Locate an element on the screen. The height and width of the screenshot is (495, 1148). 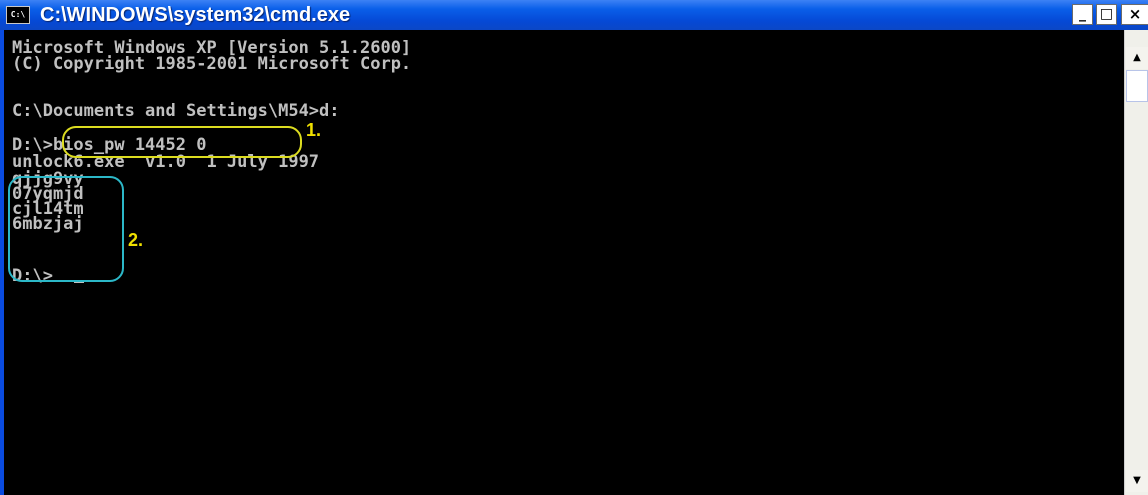
vertical-scrollbar: ▲ ▼ is located at coordinates (1136, 262).